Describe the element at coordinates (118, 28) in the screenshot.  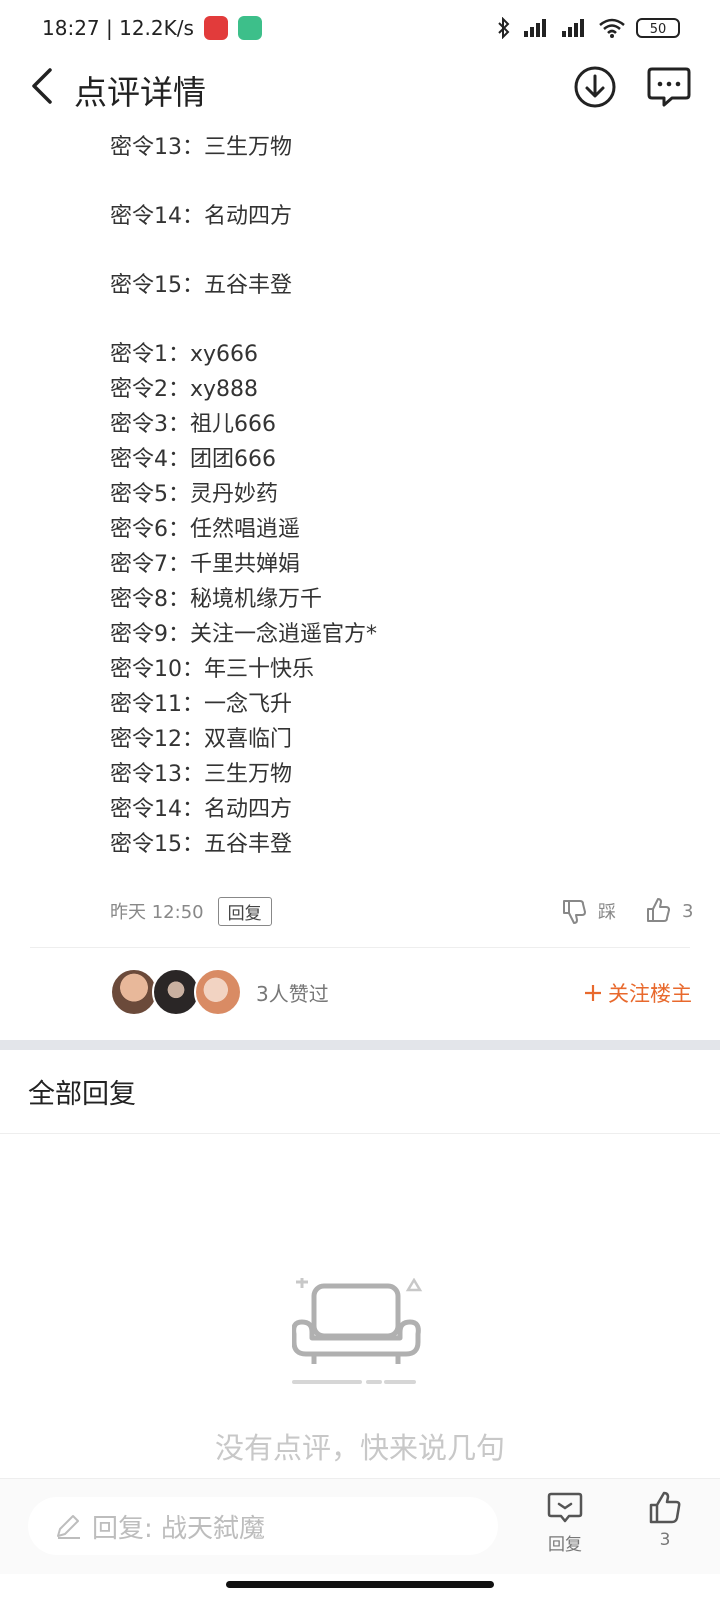
I see `status-time-speed: 18:27 | 12.2K/s` at that location.